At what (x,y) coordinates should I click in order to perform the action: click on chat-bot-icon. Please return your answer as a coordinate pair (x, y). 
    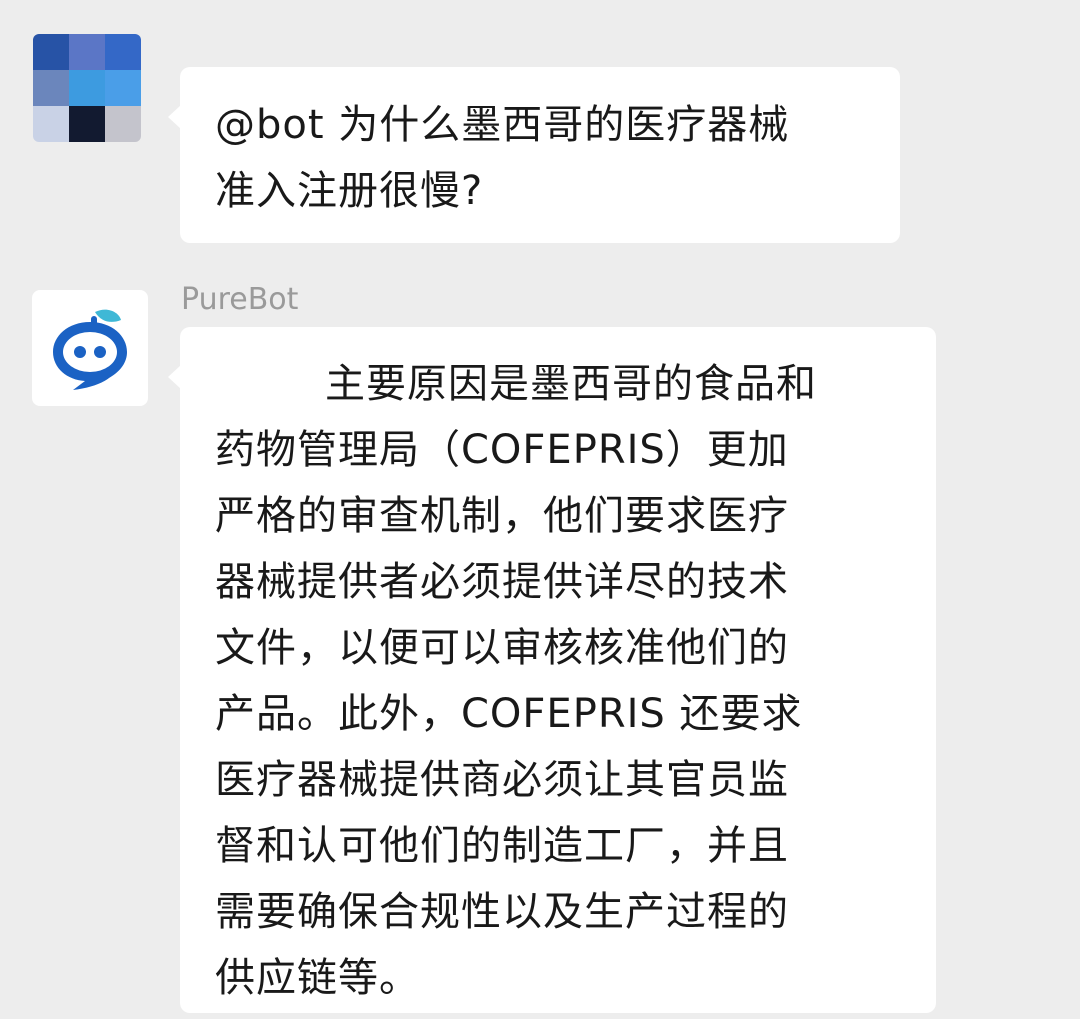
    Looking at the image, I should click on (90, 349).